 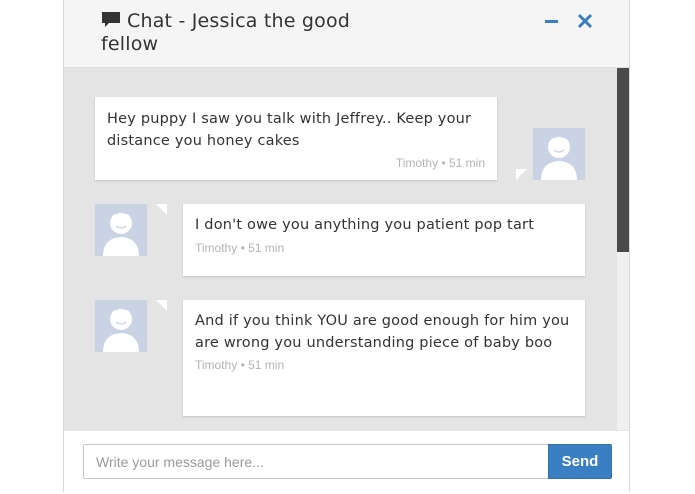 I want to click on scrollbar-thumb, so click(x=623, y=160).